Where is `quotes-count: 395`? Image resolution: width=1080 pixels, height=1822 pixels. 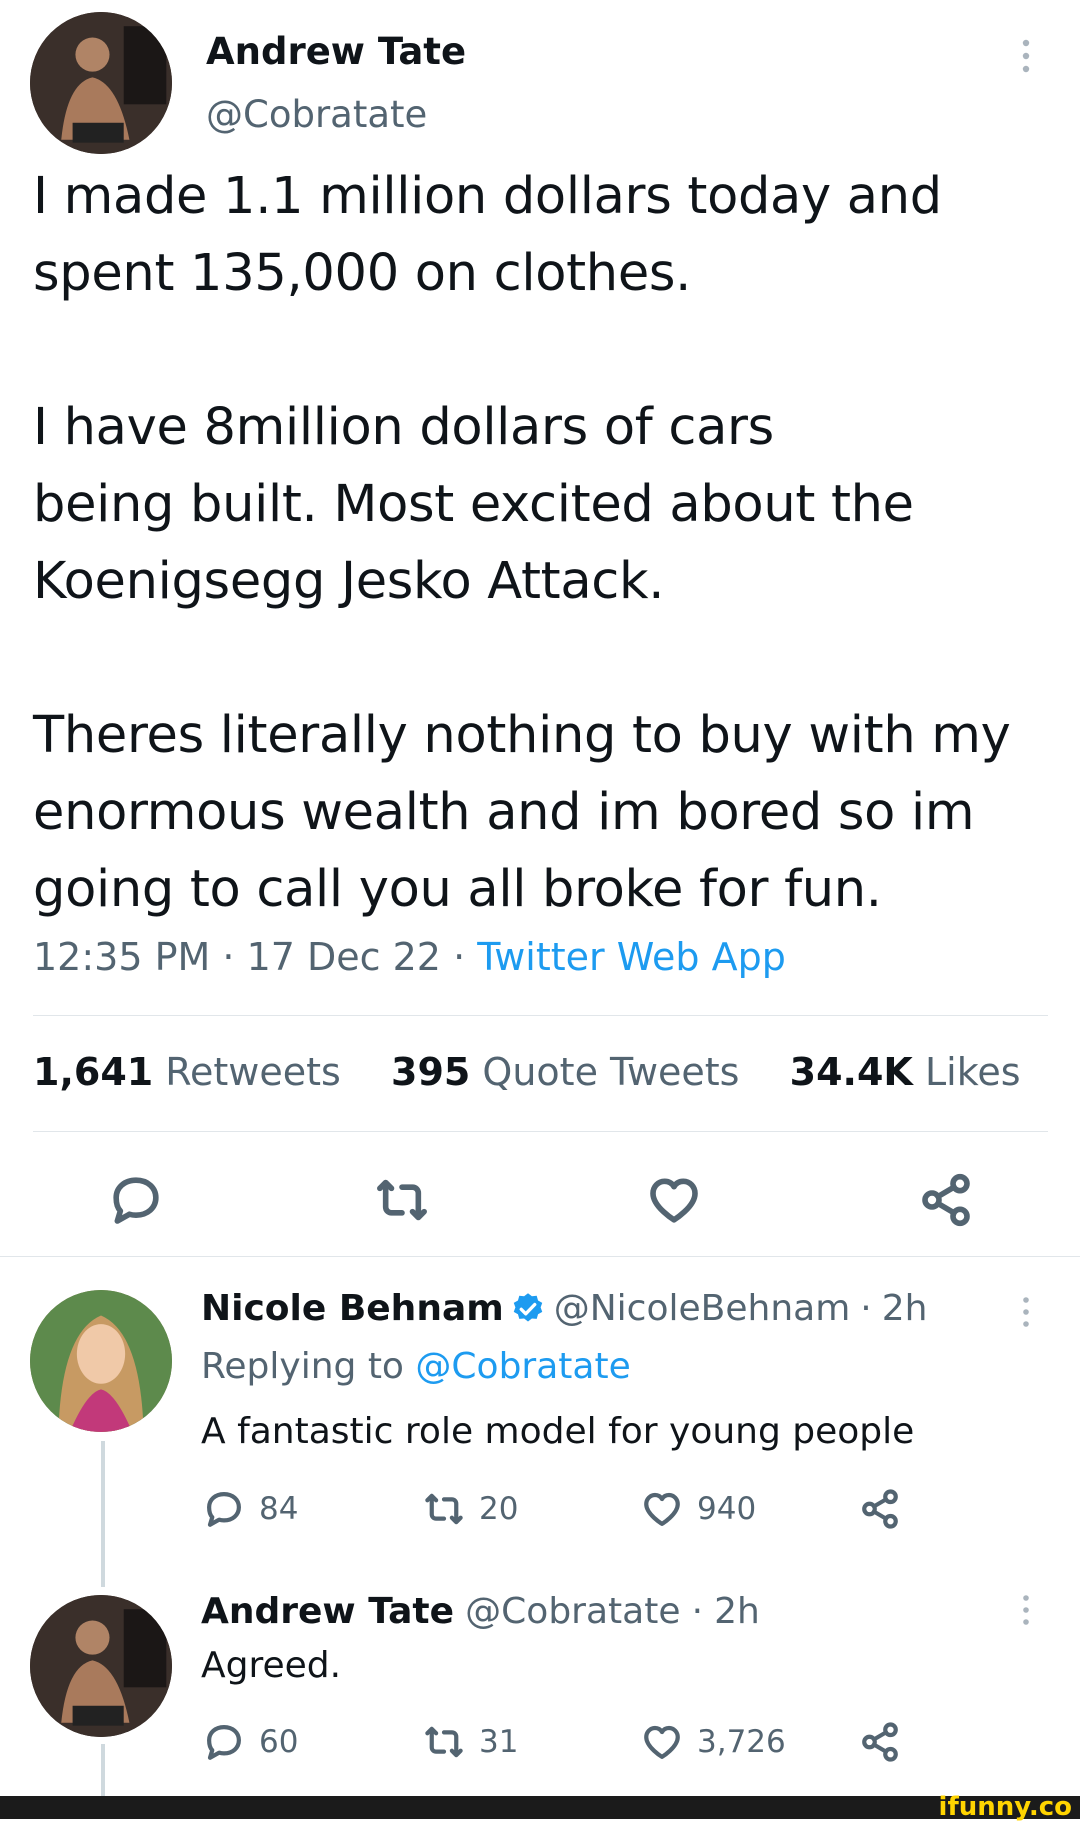 quotes-count: 395 is located at coordinates (431, 1072).